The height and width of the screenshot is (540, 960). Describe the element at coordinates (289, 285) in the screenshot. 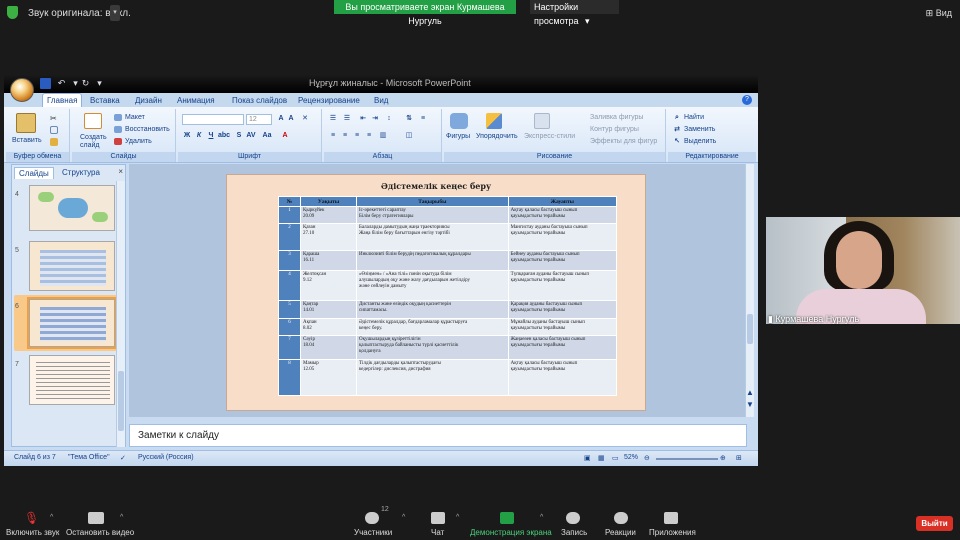

I see `table-cell: 4` at that location.